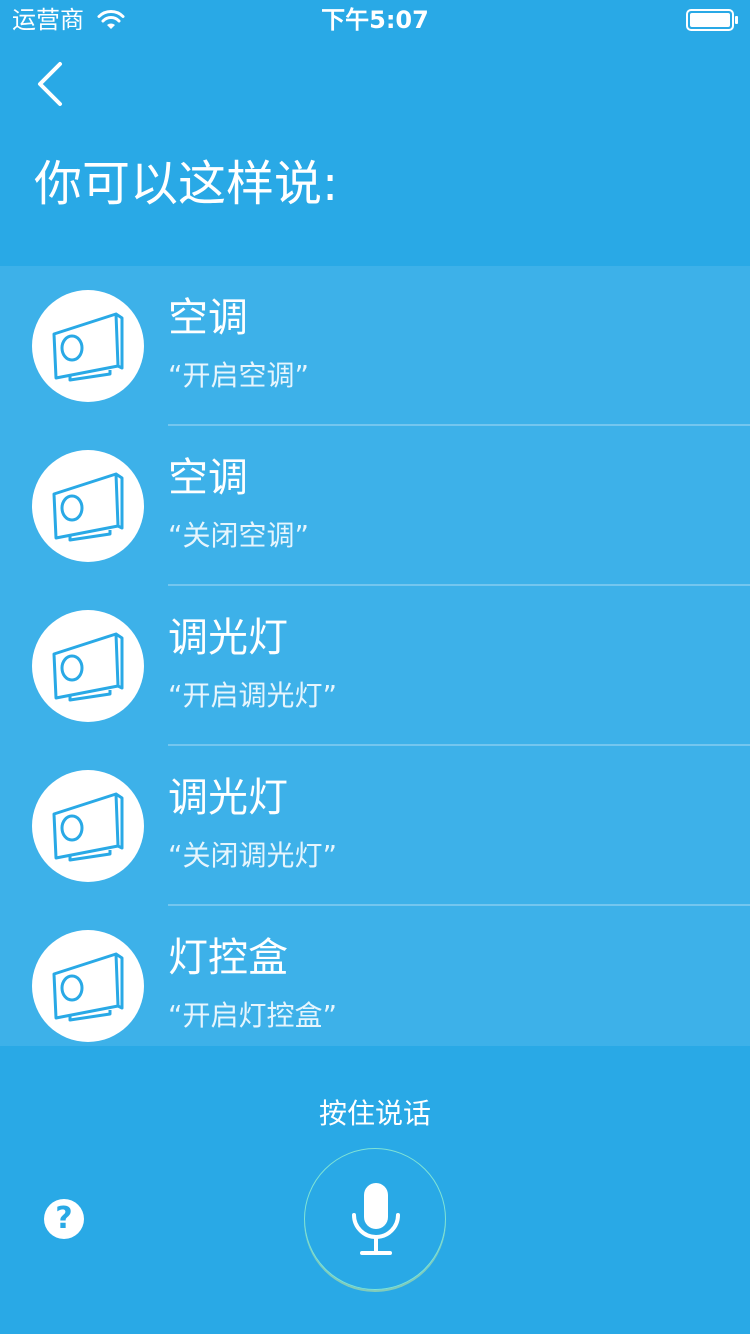 The width and height of the screenshot is (750, 1334). What do you see at coordinates (374, 1113) in the screenshot?
I see `hold-to-talk-label: 按住说话` at bounding box center [374, 1113].